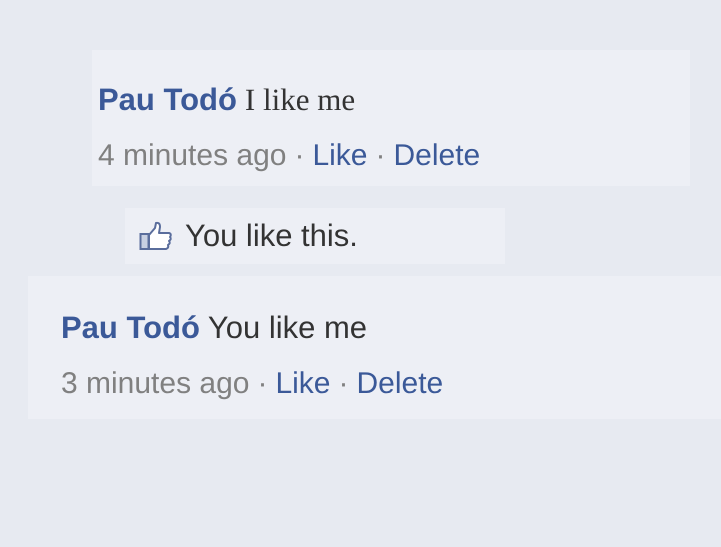  What do you see at coordinates (156, 236) in the screenshot?
I see `thumbs-up-icon` at bounding box center [156, 236].